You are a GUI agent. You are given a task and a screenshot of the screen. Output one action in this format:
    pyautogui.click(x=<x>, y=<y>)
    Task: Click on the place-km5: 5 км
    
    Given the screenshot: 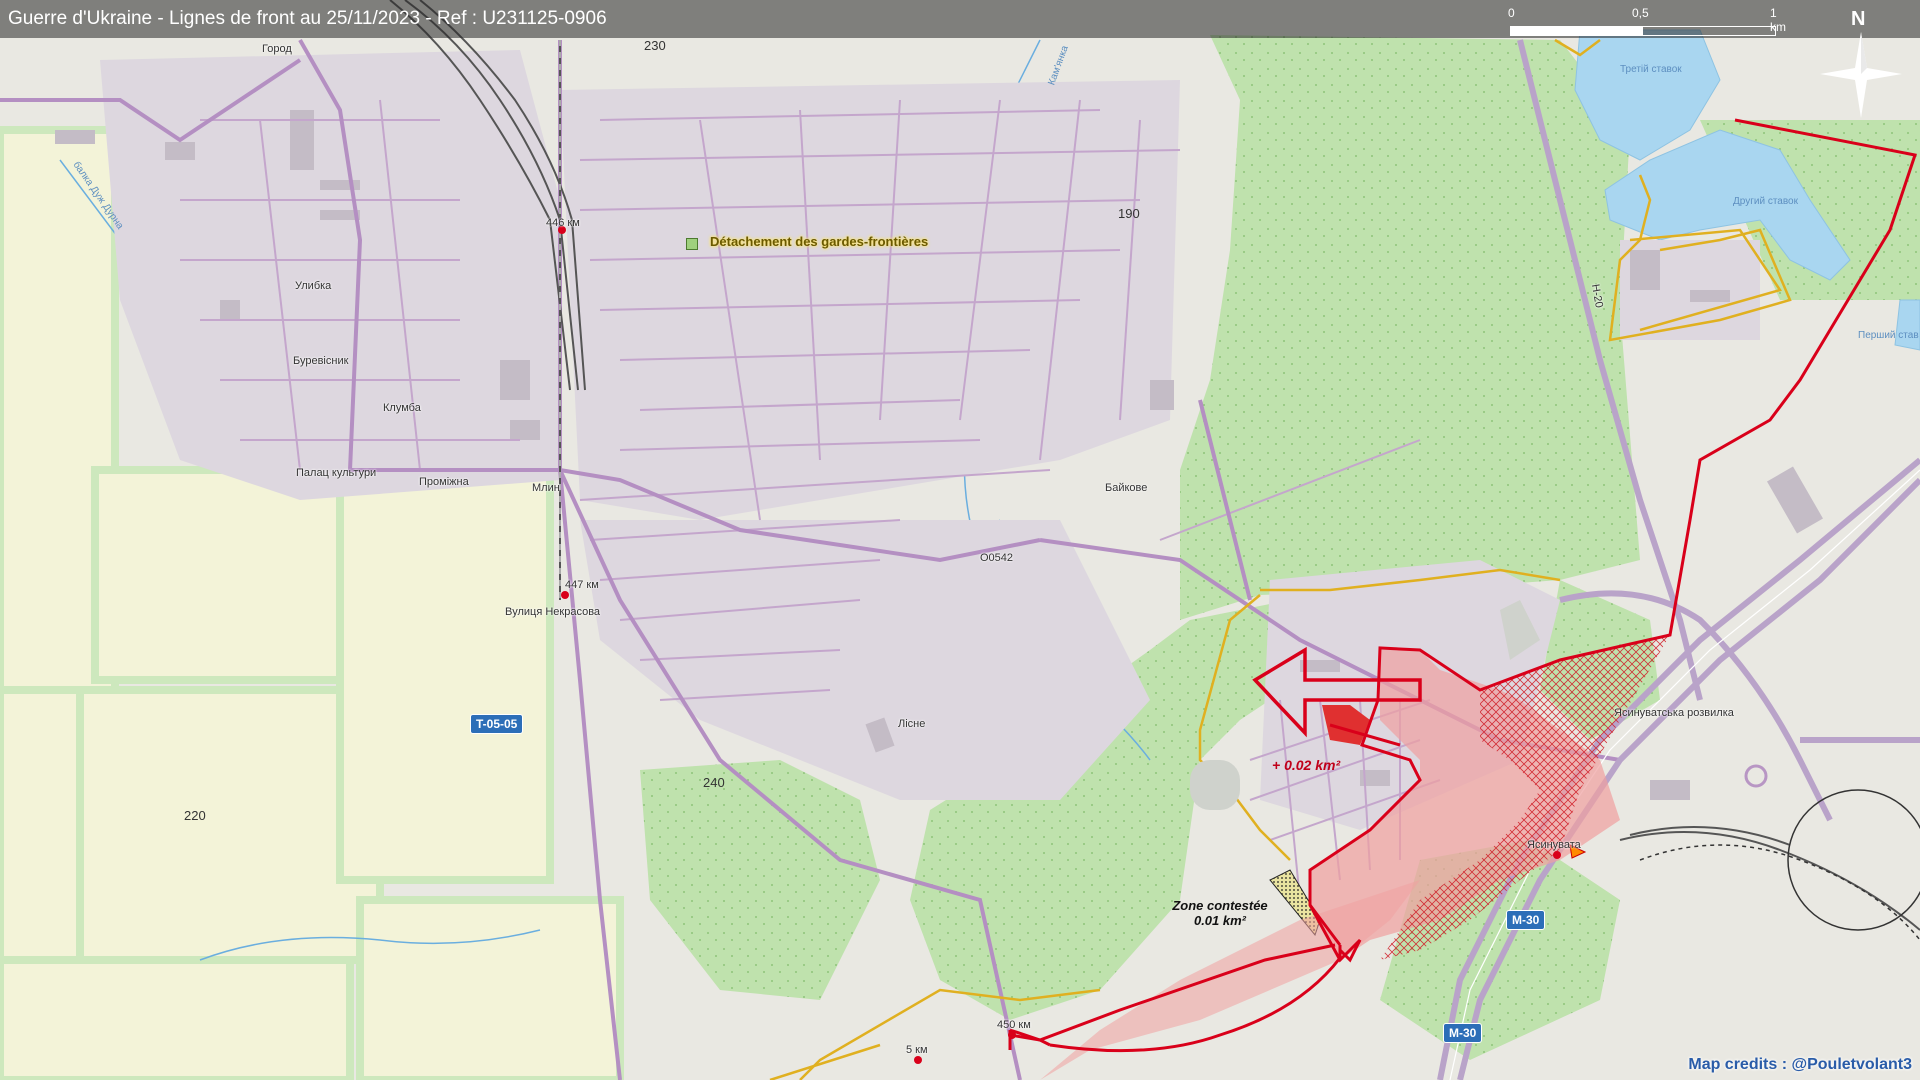 What is the action you would take?
    pyautogui.click(x=917, y=1050)
    